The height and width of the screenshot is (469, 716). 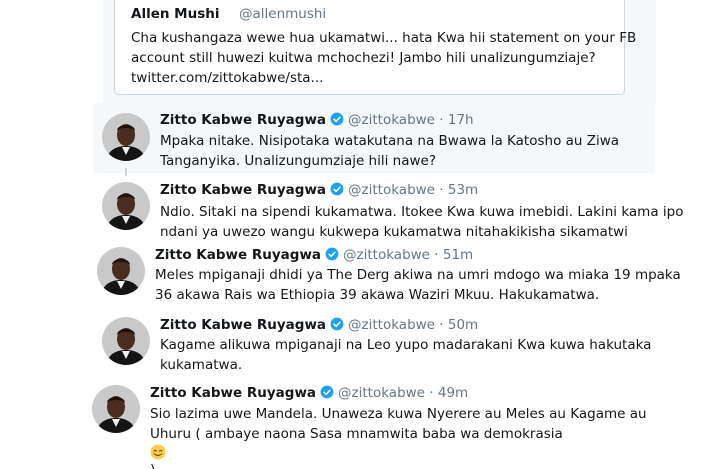 I want to click on tweet-2-avatar, so click(x=126, y=206).